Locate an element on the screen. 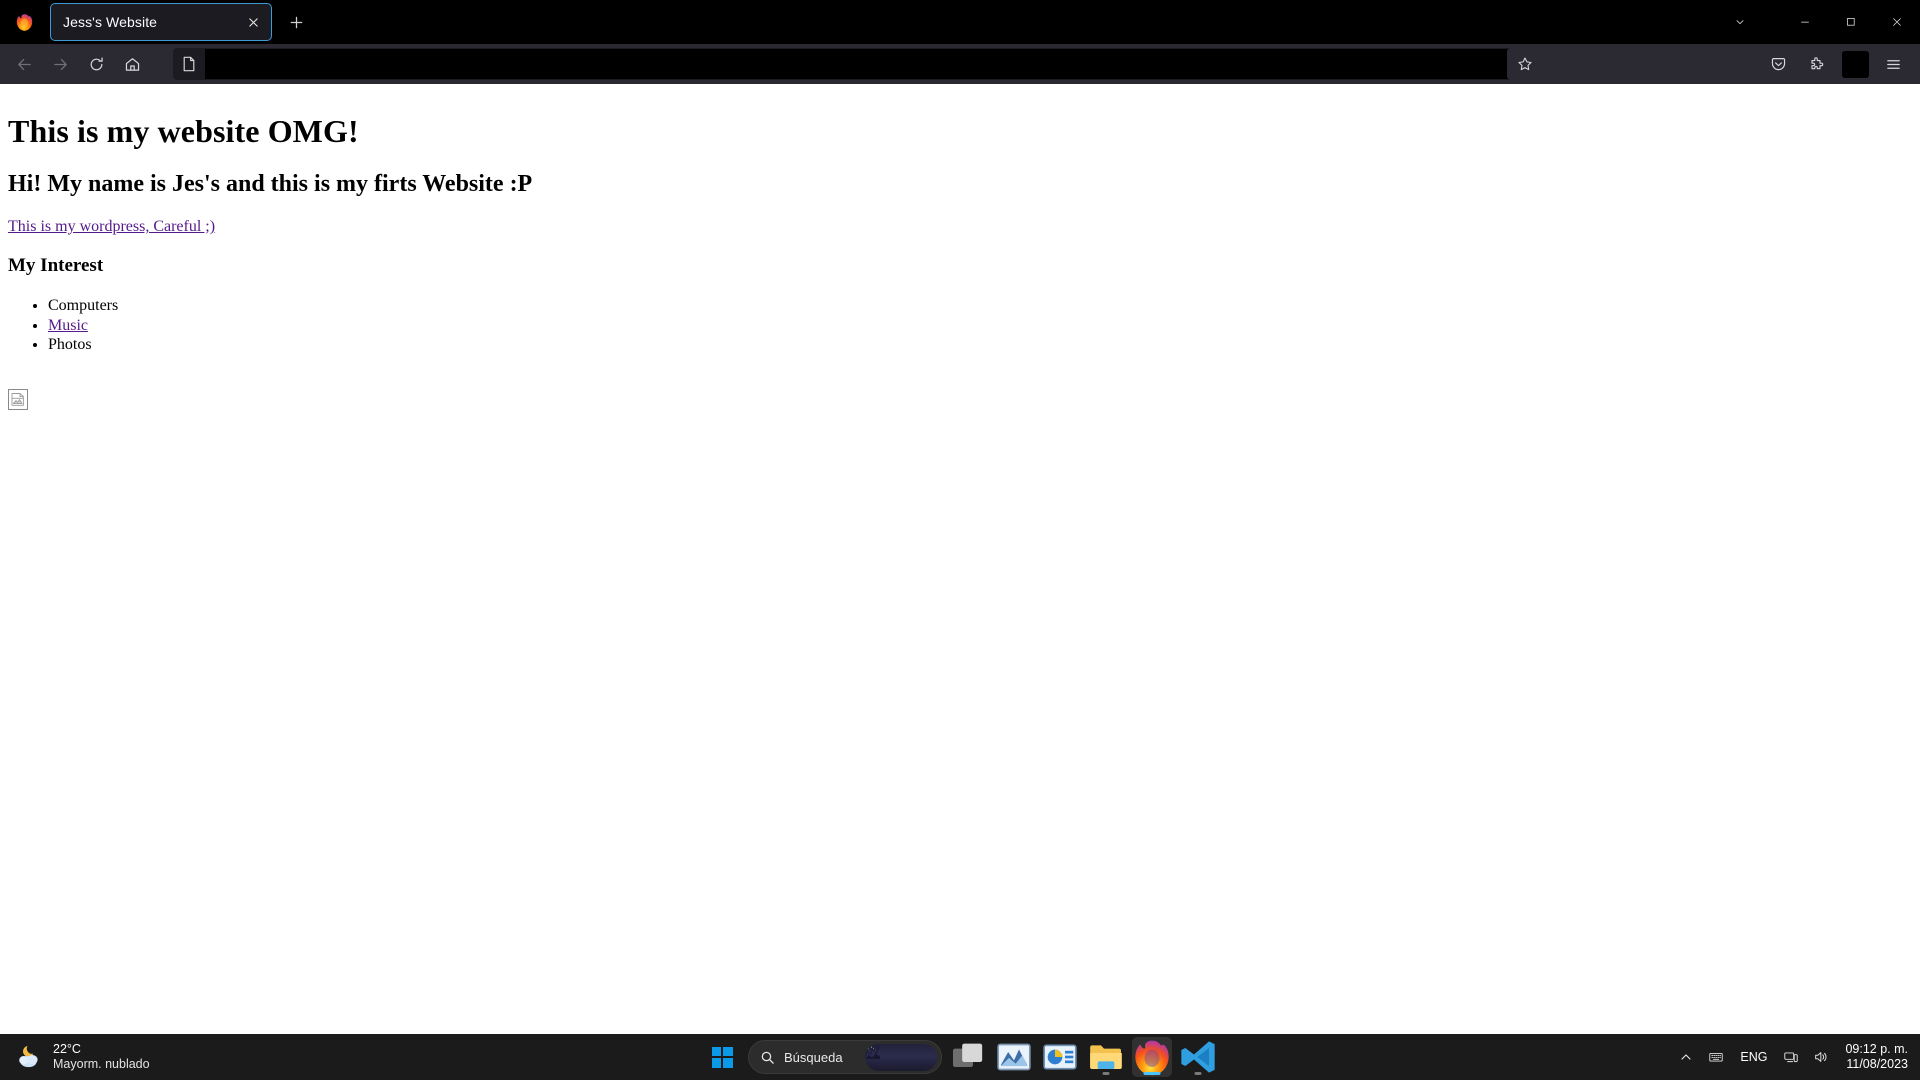 The height and width of the screenshot is (1080, 1920). taskbar-app-firefox is located at coordinates (1152, 1057).